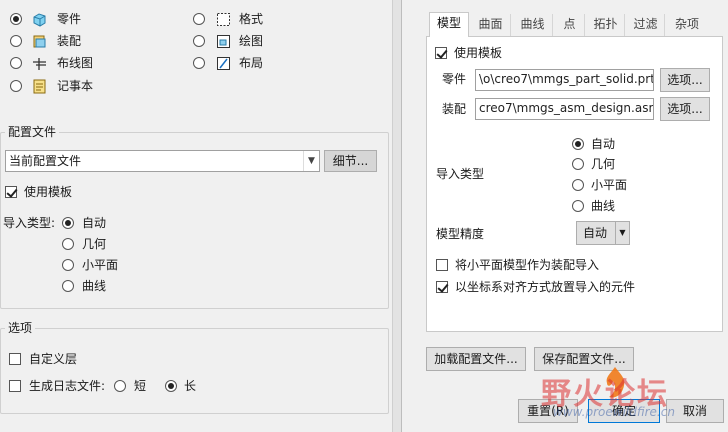  I want to click on options-group-title: 选项, so click(20, 328).